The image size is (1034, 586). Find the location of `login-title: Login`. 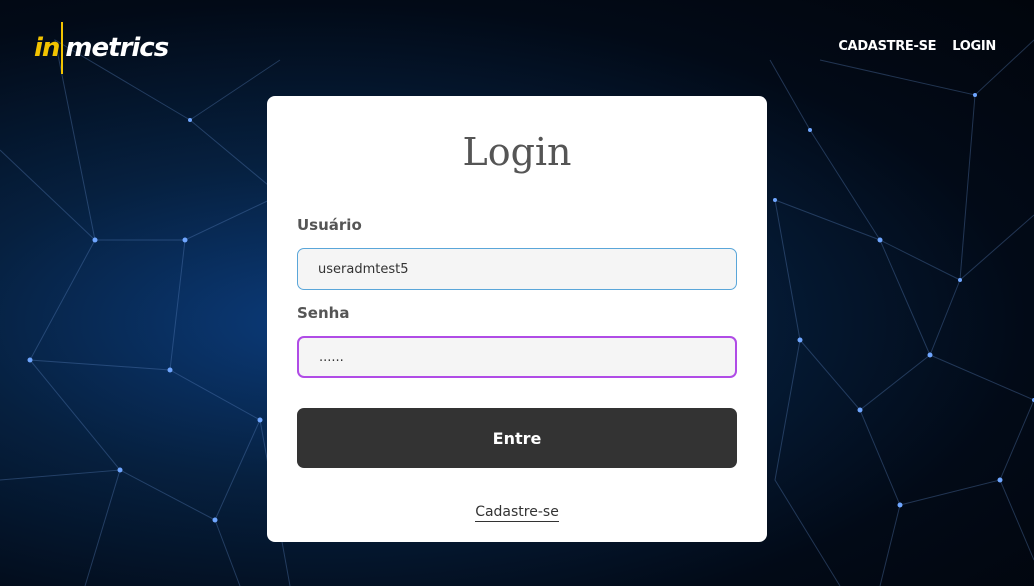

login-title: Login is located at coordinates (517, 152).